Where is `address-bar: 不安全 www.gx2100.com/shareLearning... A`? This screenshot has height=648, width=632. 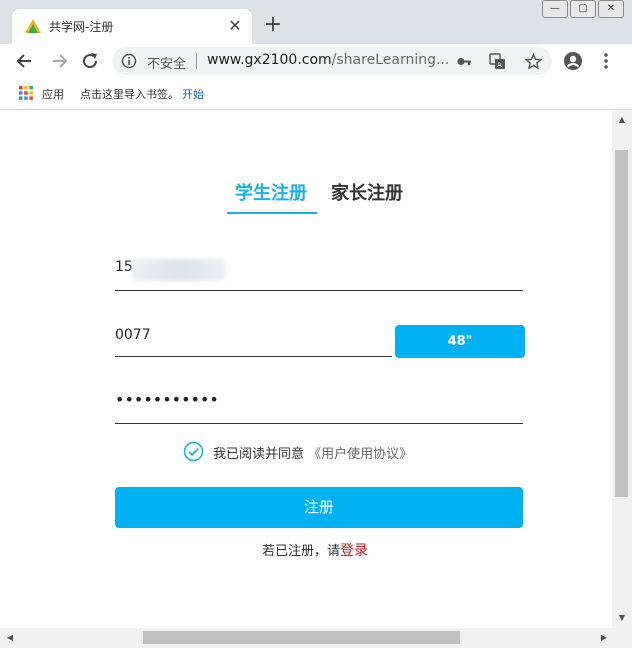 address-bar: 不安全 www.gx2100.com/shareLearning... A is located at coordinates (332, 61).